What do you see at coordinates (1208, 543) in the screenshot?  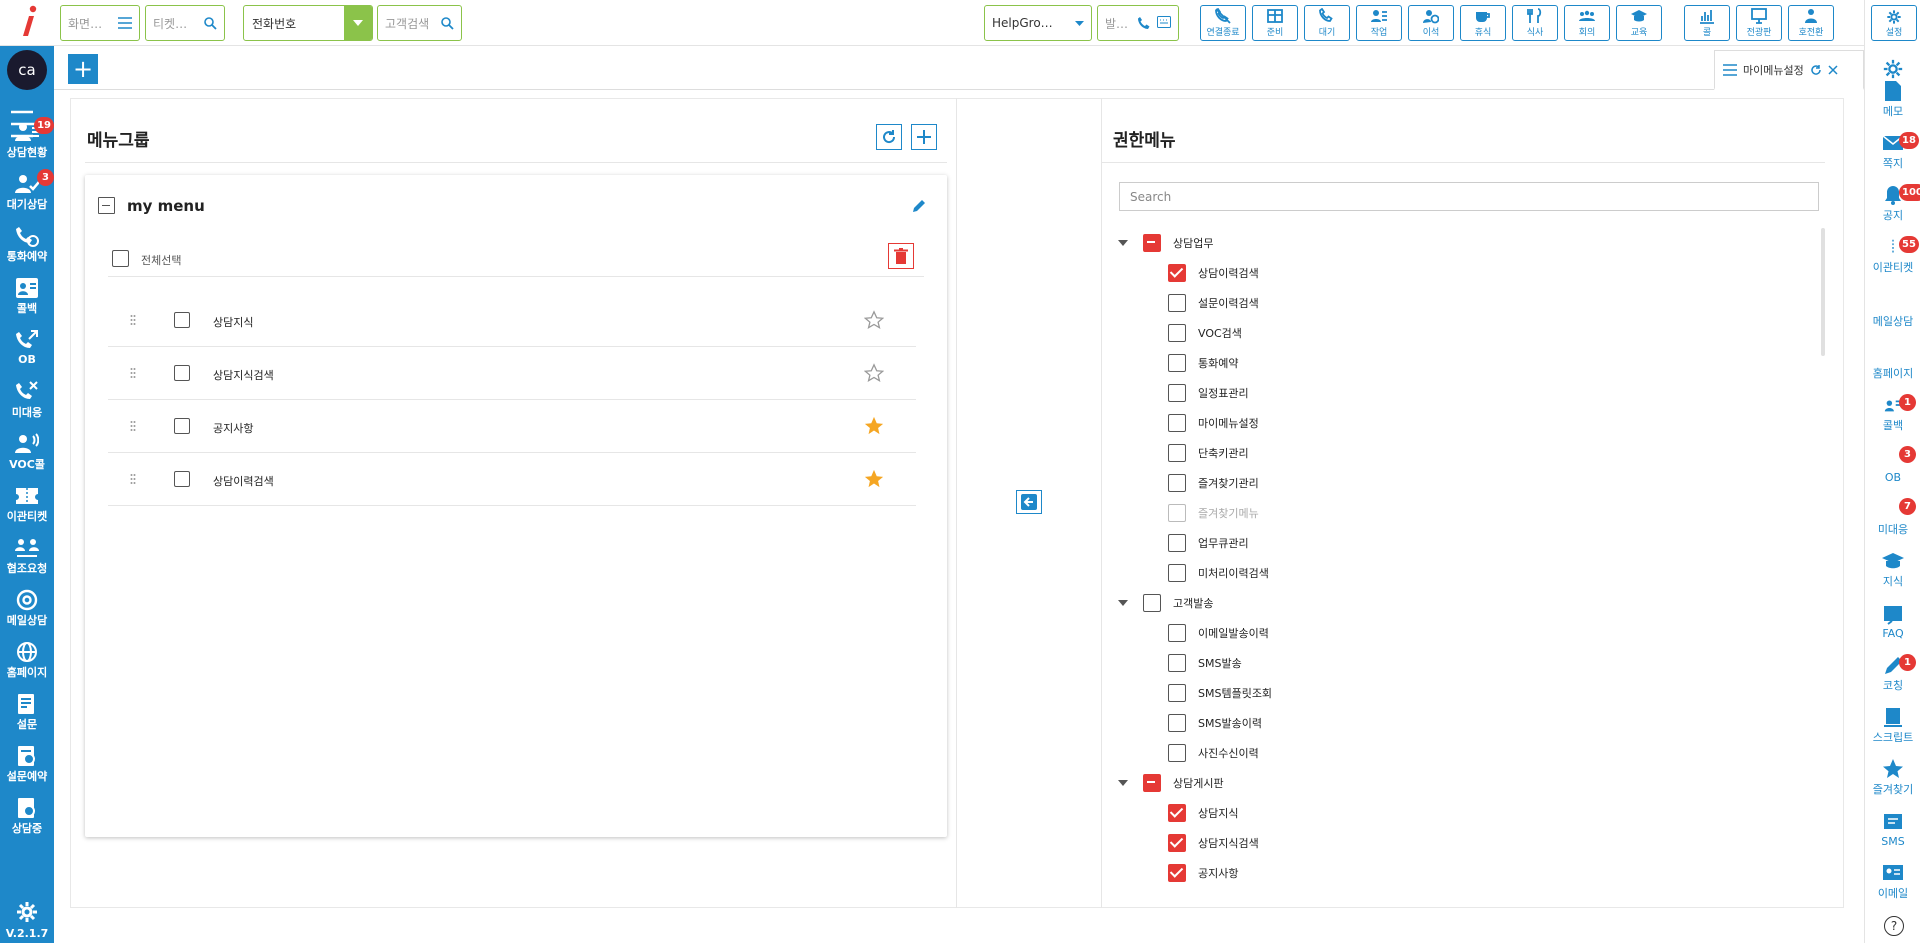 I see `tree-item: 업무큐관리` at bounding box center [1208, 543].